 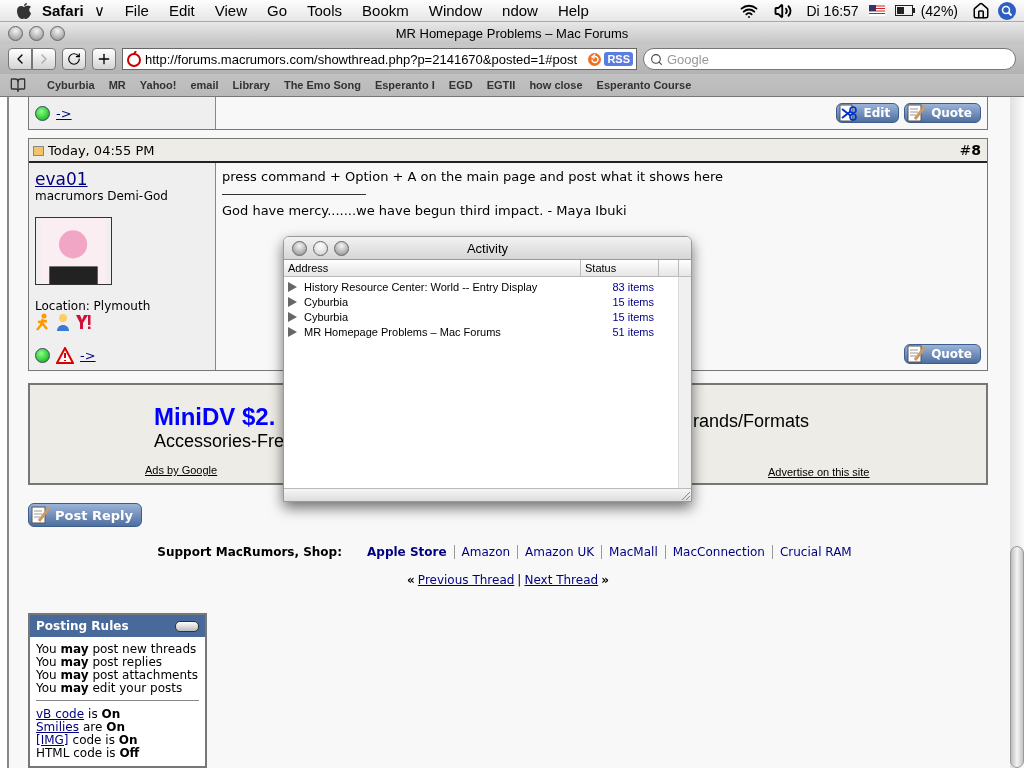 What do you see at coordinates (88, 753) in the screenshot?
I see `setting-text: HTML code is Off` at bounding box center [88, 753].